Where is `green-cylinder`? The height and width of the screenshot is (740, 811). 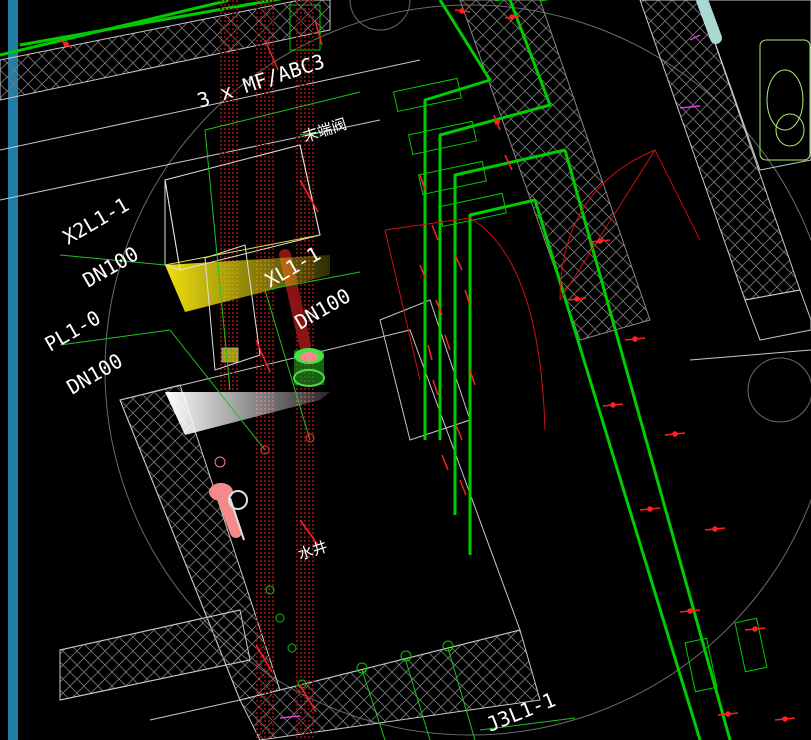 green-cylinder is located at coordinates (309, 367).